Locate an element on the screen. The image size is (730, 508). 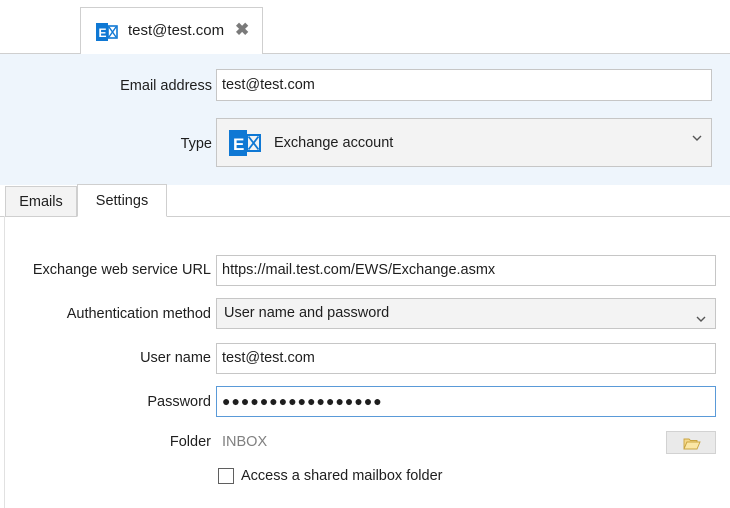
folder-open-icon is located at coordinates (692, 444).